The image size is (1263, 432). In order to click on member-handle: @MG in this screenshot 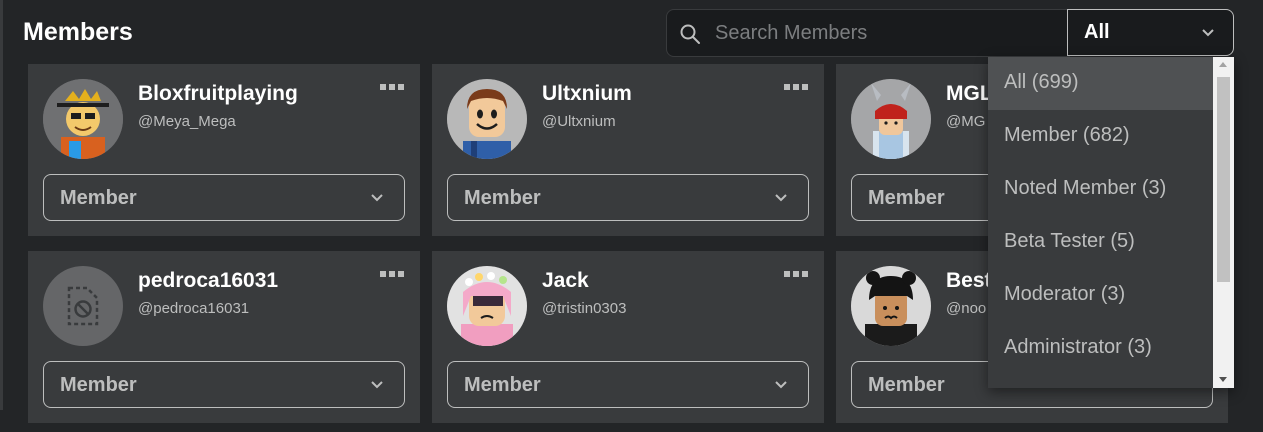, I will do `click(966, 121)`.